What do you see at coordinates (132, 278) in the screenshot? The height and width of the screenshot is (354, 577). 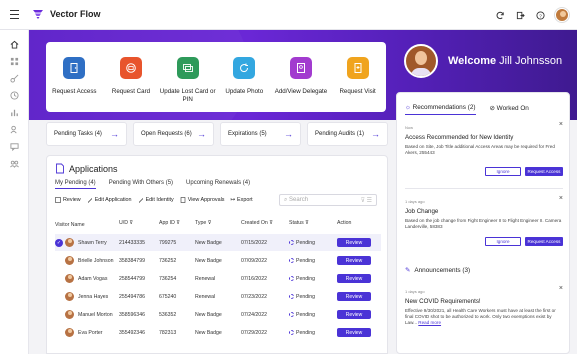 I see `uid-cell: 258544799` at bounding box center [132, 278].